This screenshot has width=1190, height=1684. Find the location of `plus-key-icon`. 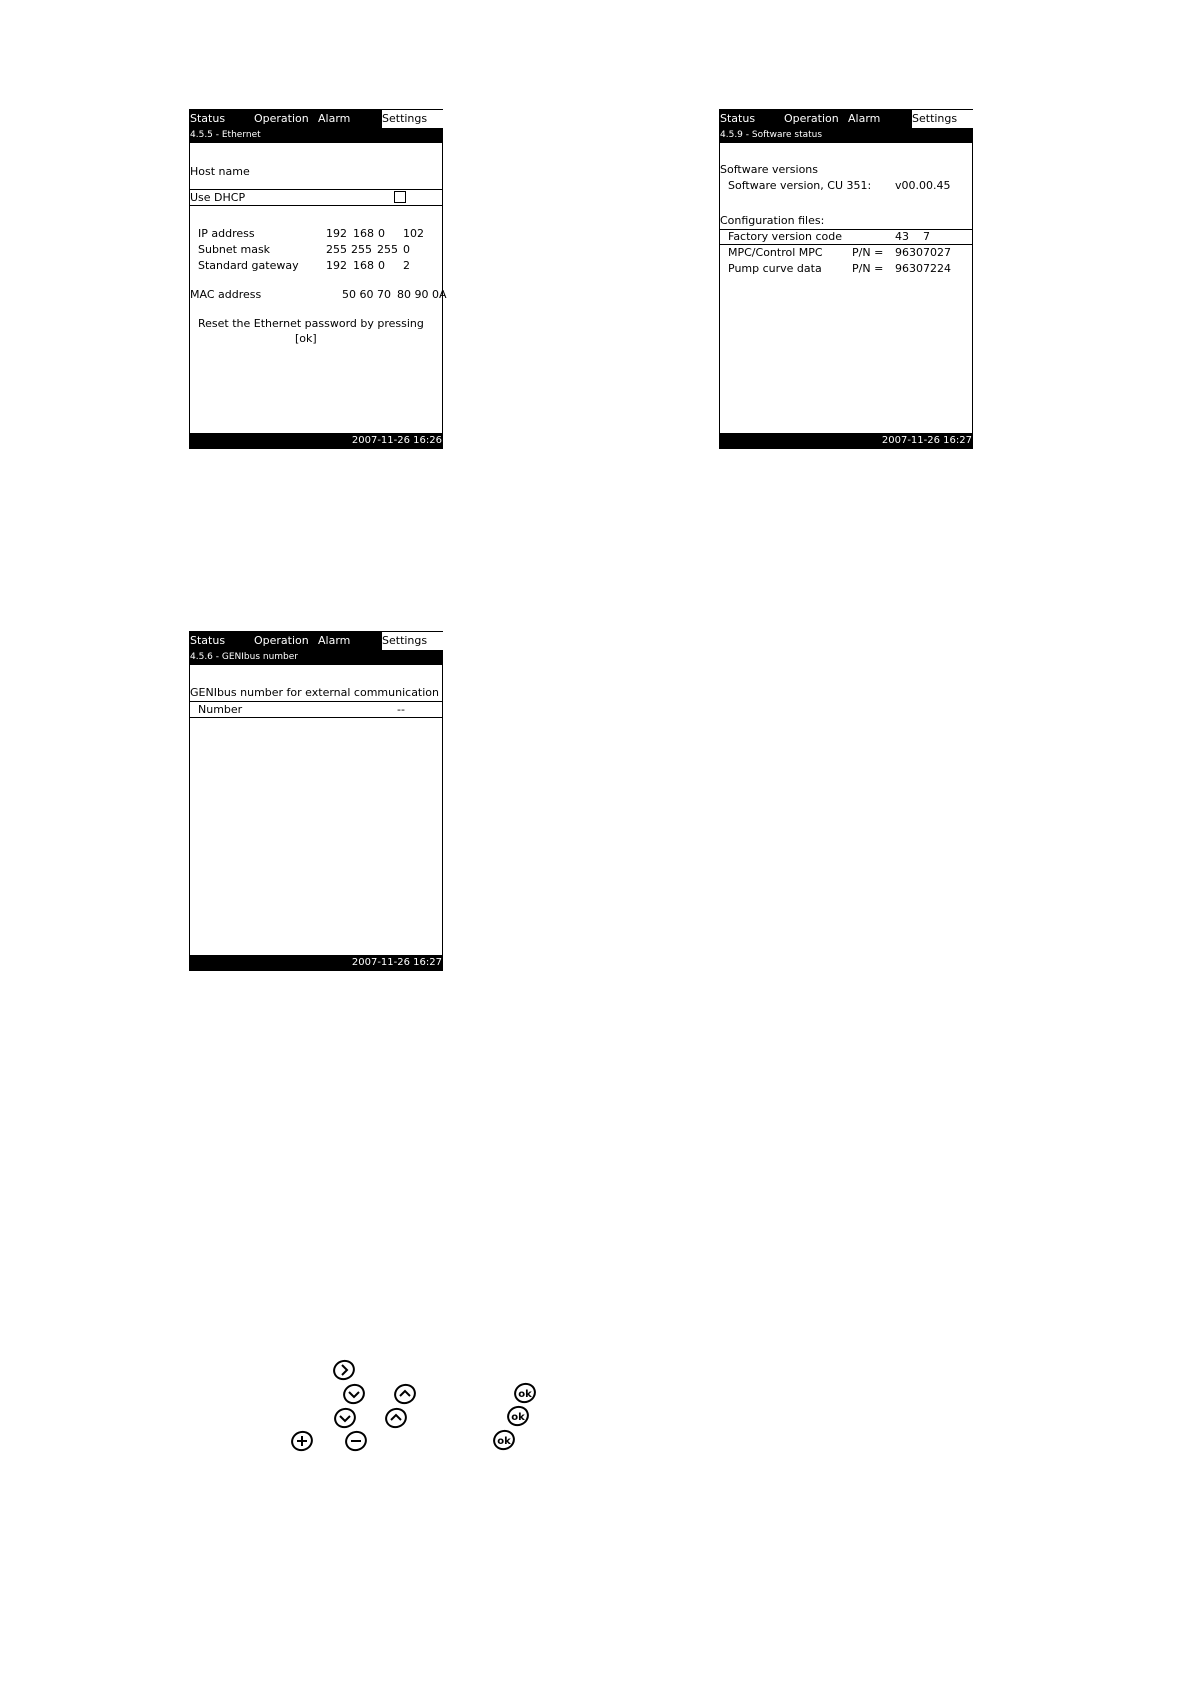

plus-key-icon is located at coordinates (302, 1441).